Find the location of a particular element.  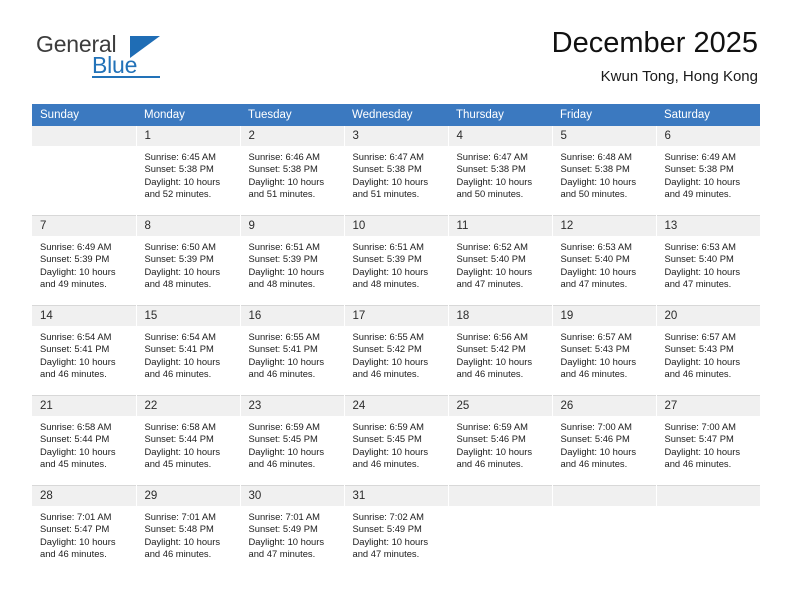

sunrise-text: Sunrise: 6:59 AM is located at coordinates (388, 426).